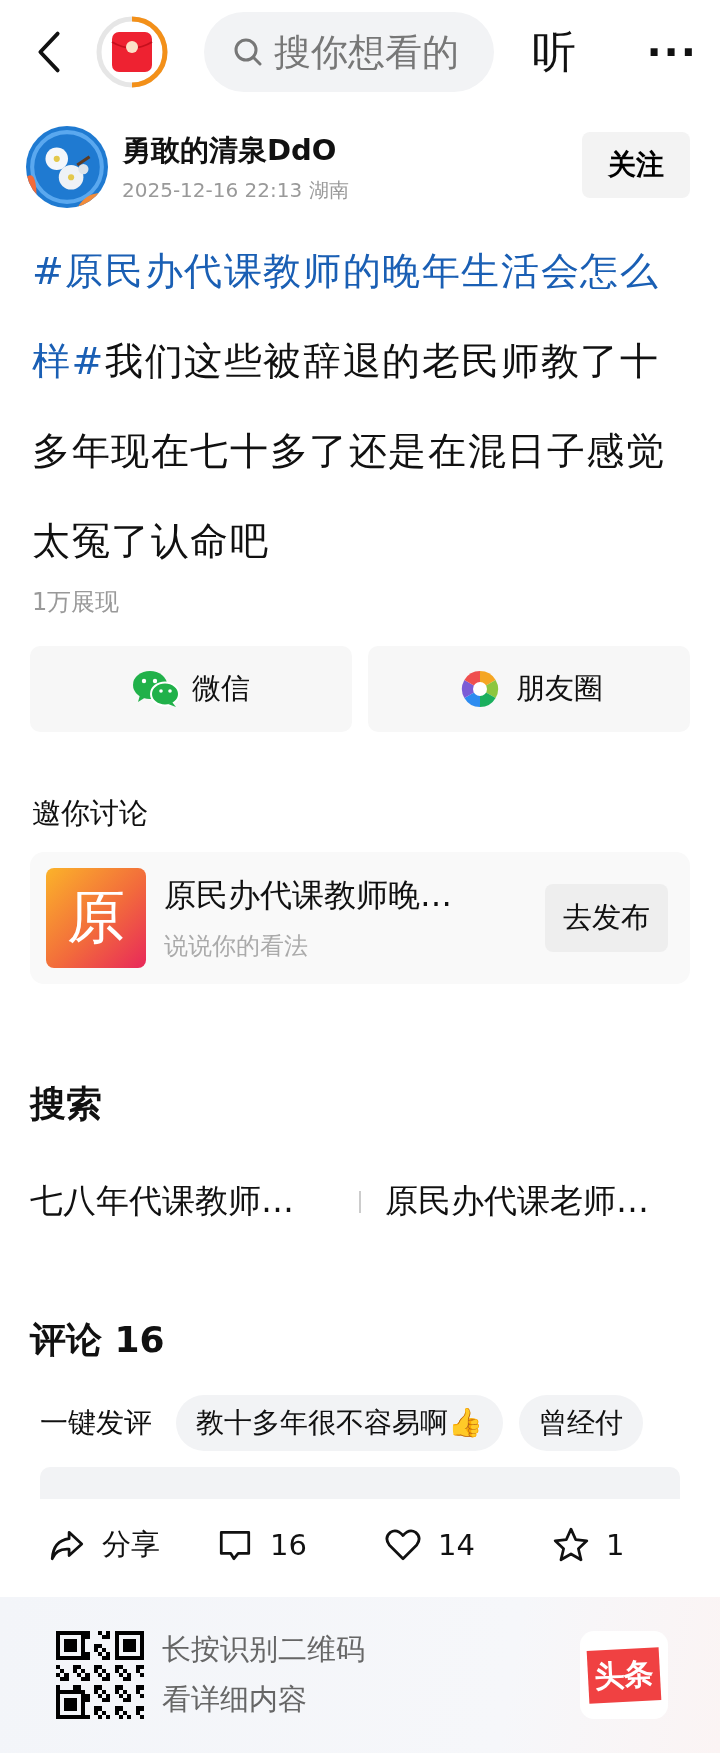 The height and width of the screenshot is (1753, 720). What do you see at coordinates (96, 1423) in the screenshot?
I see `quick-comment-label: 一键发评` at bounding box center [96, 1423].